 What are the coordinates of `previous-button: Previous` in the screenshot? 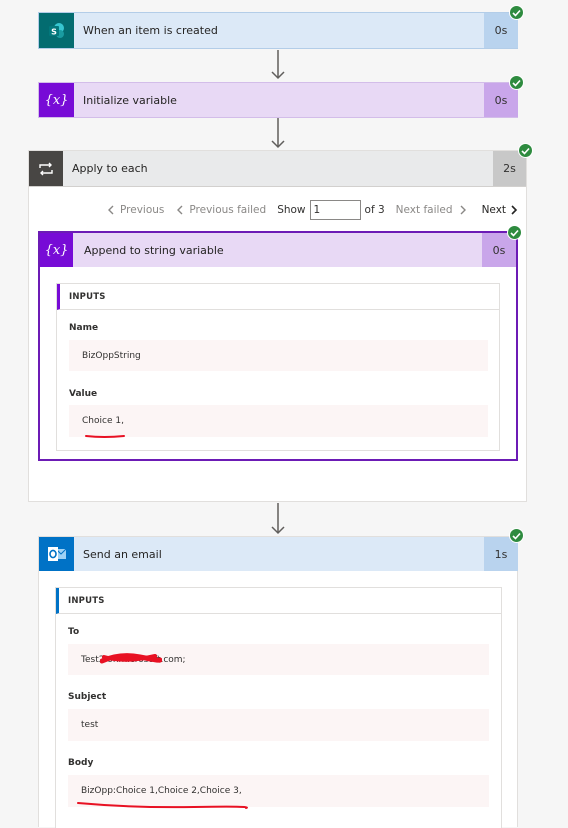 It's located at (135, 210).